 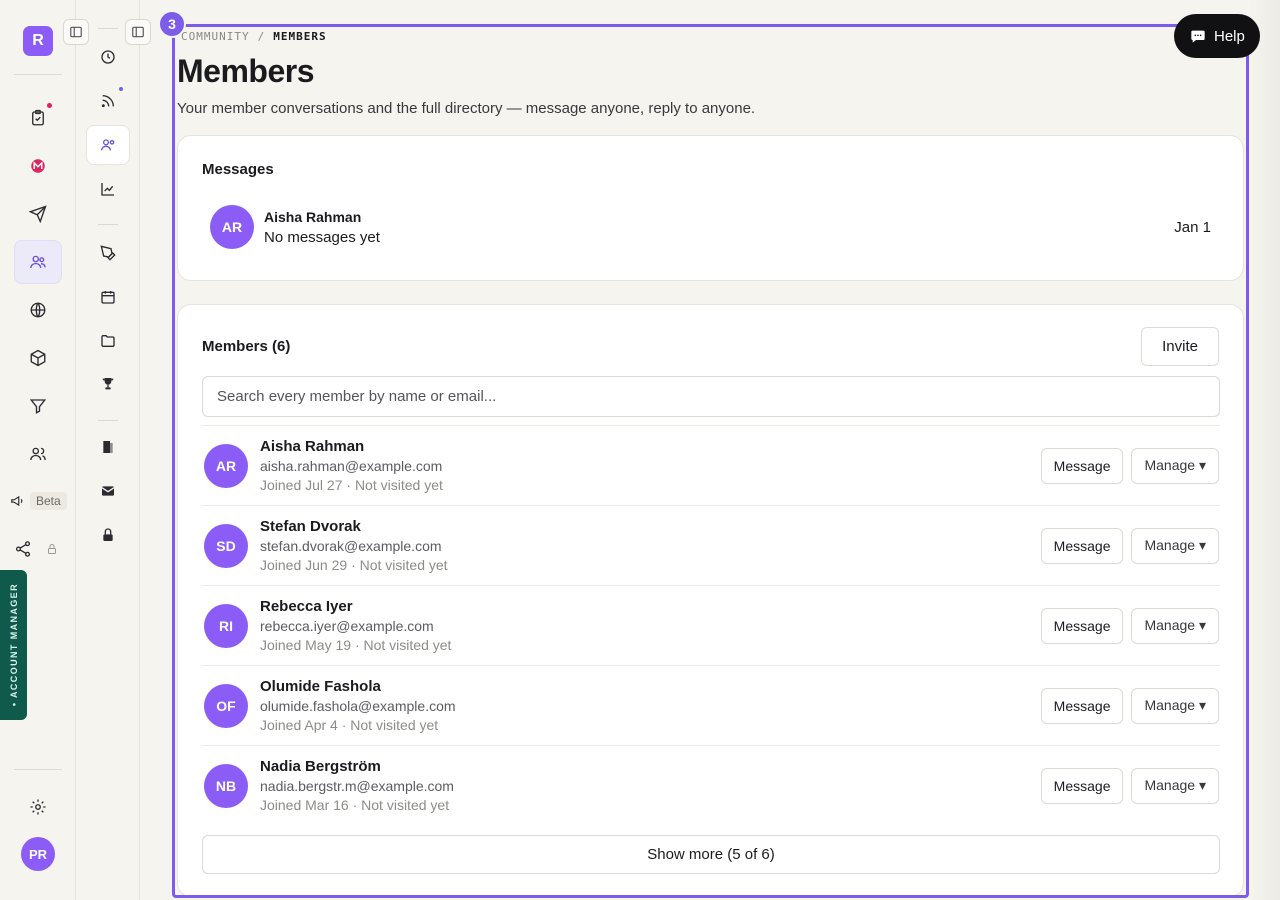 What do you see at coordinates (1229, 36) in the screenshot?
I see `help-label: Help` at bounding box center [1229, 36].